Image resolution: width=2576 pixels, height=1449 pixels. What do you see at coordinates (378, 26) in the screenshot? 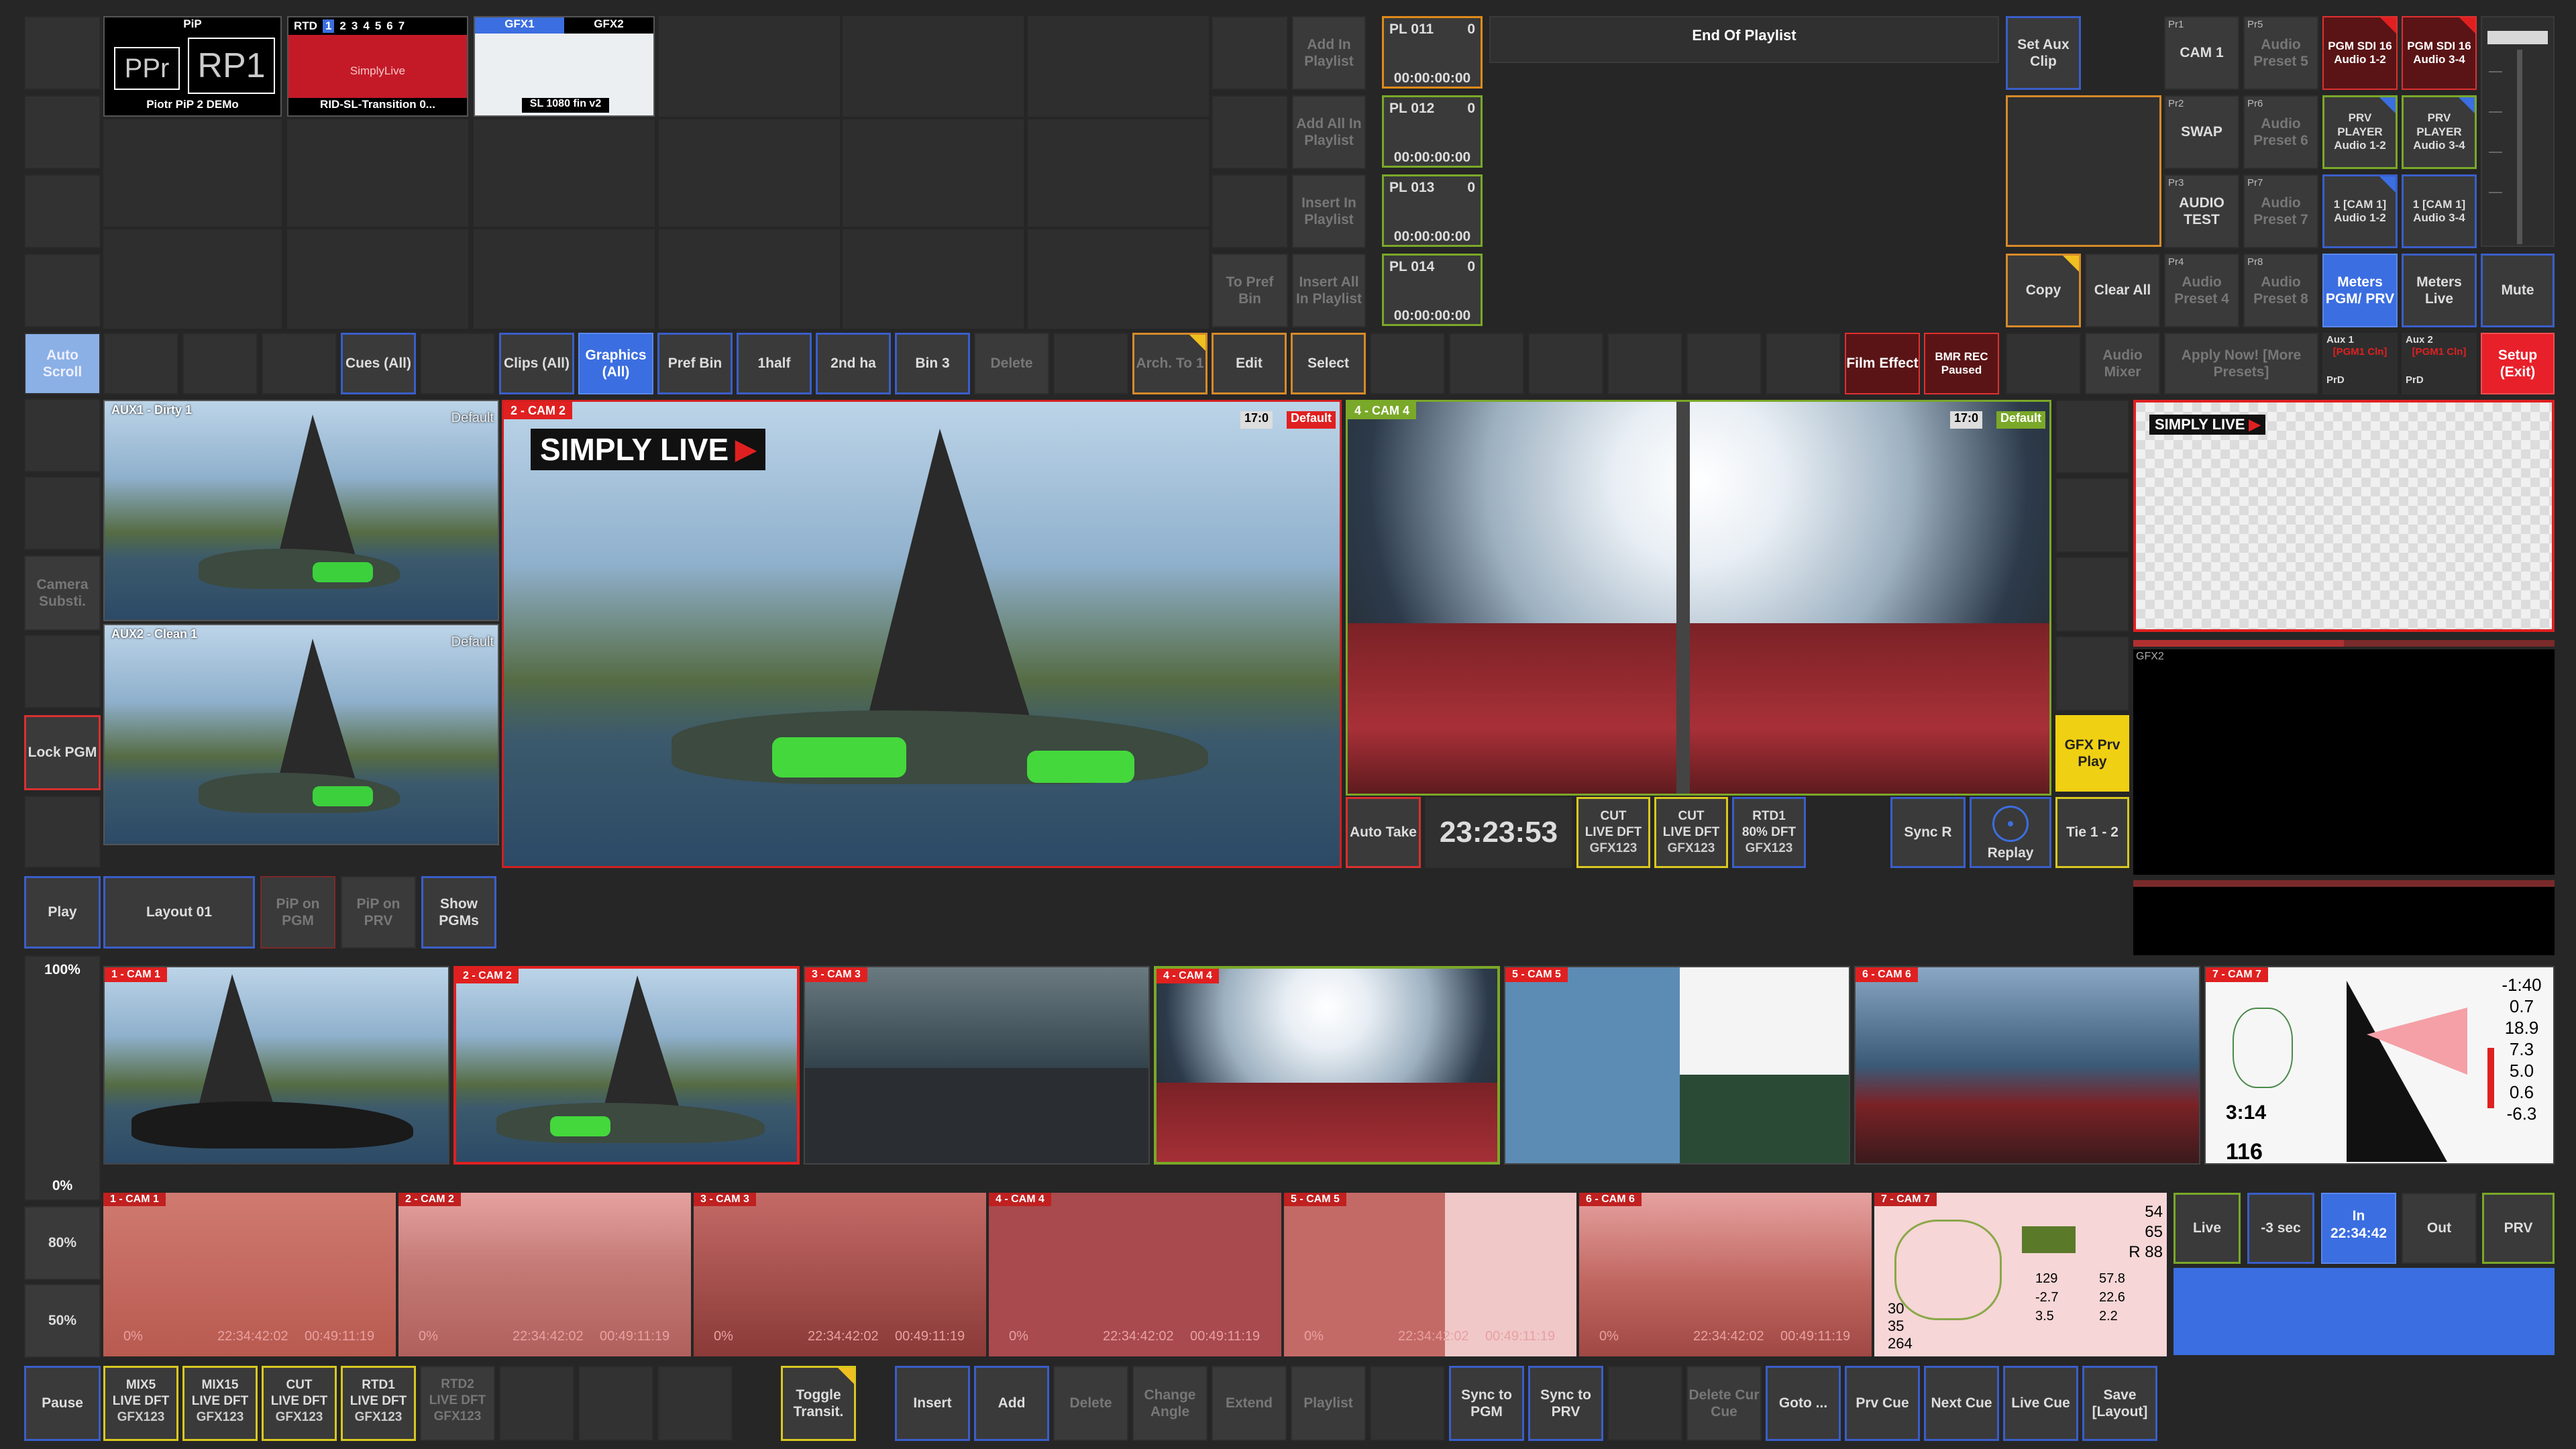
I see `rtd-num: 5` at bounding box center [378, 26].